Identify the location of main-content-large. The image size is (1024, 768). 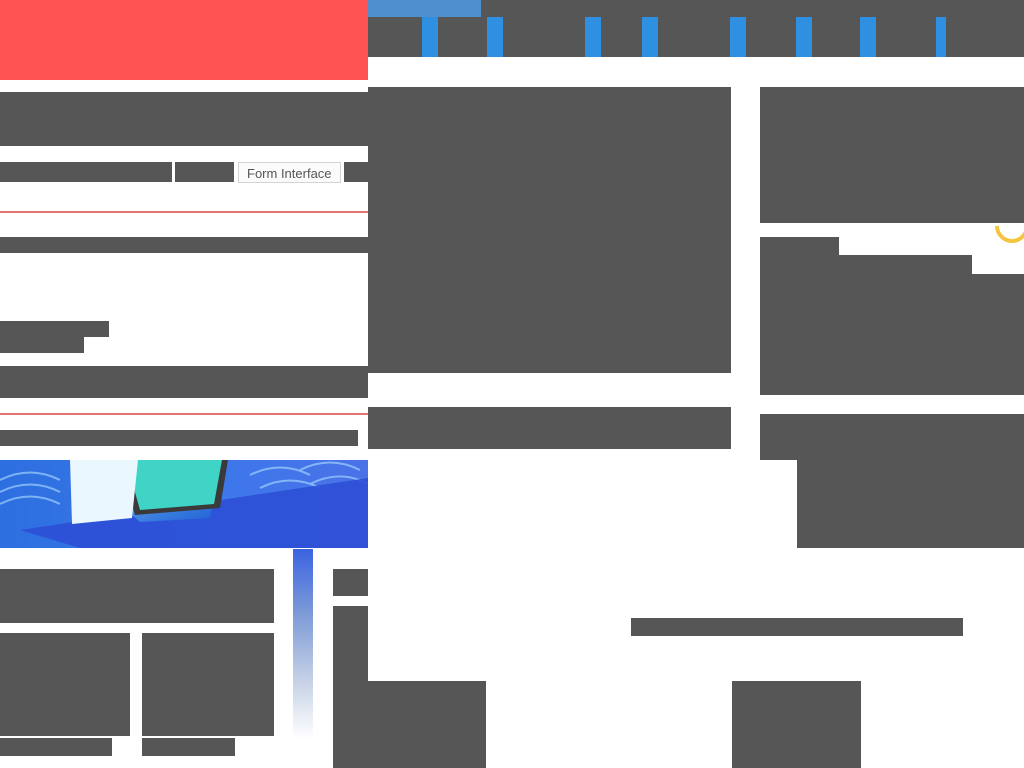
(549, 230).